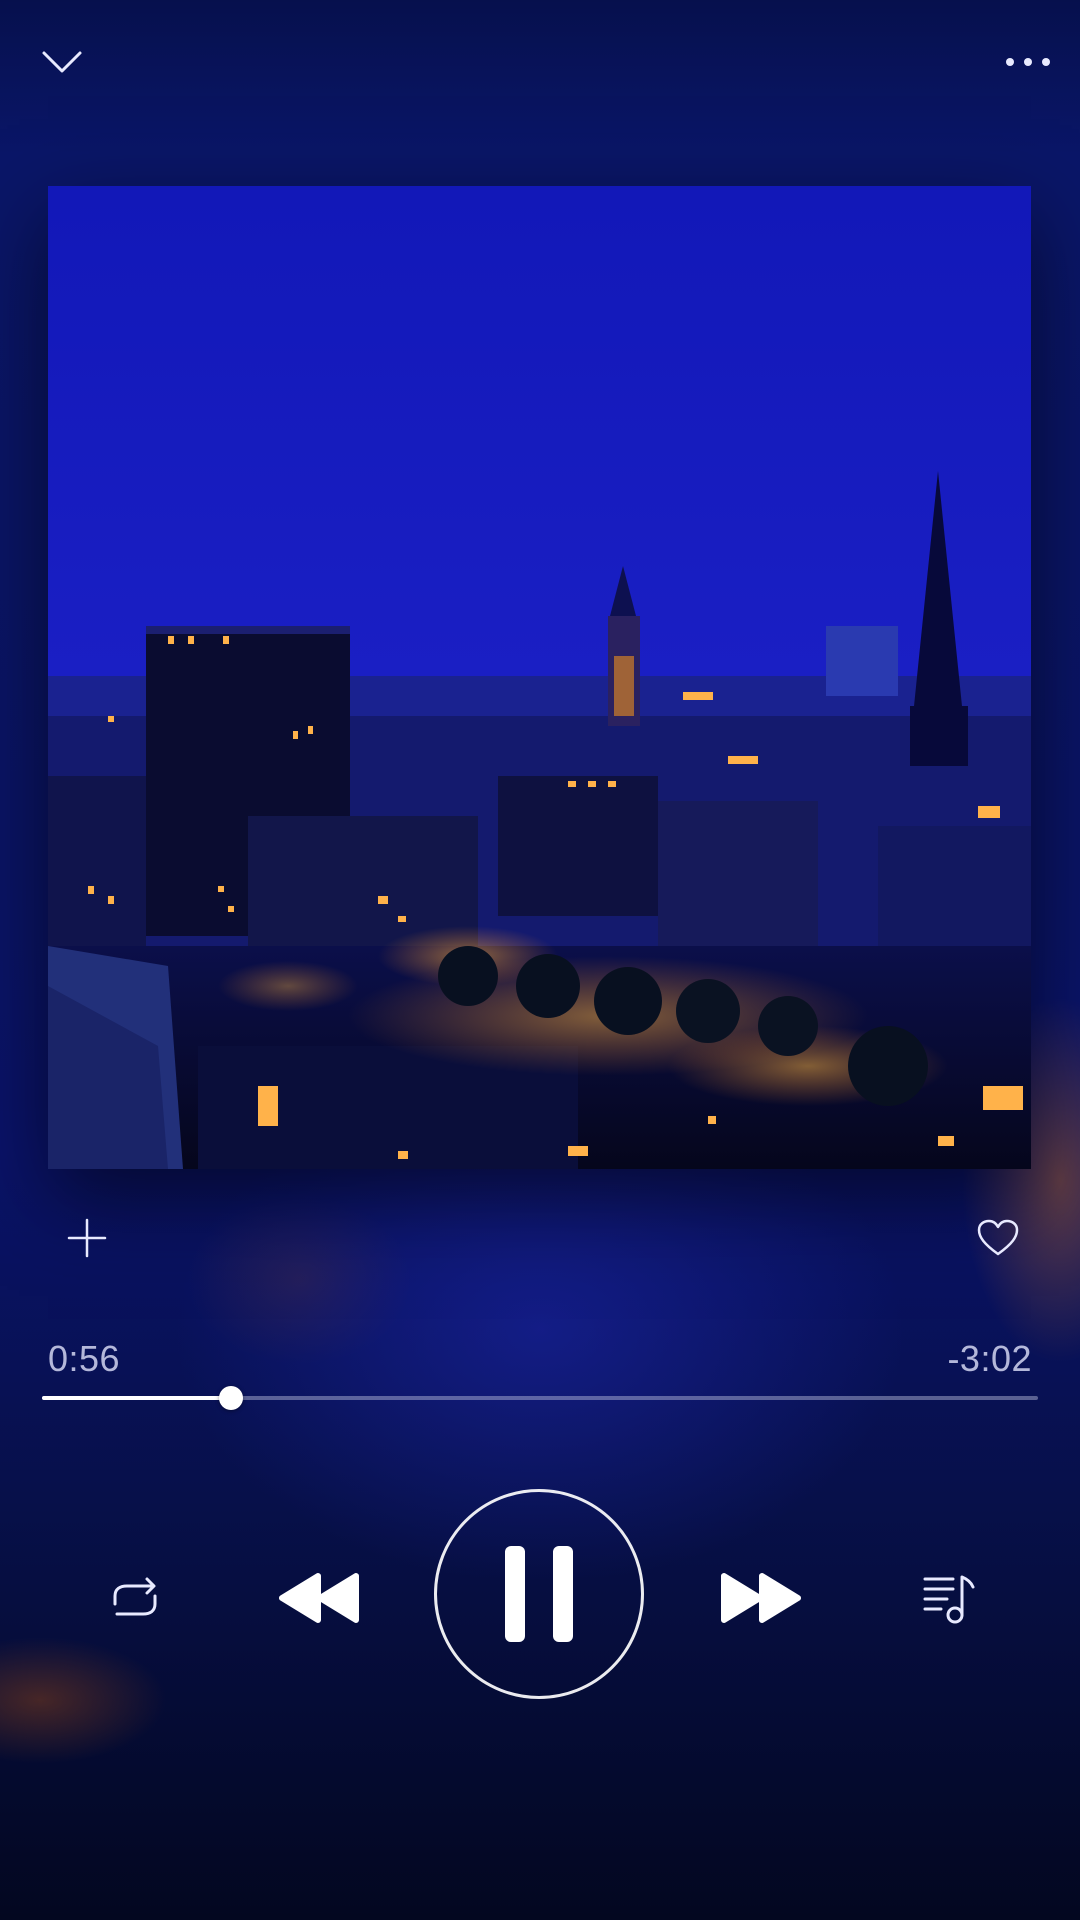 The image size is (1080, 1920). I want to click on fast-forward-icon, so click(761, 1598).